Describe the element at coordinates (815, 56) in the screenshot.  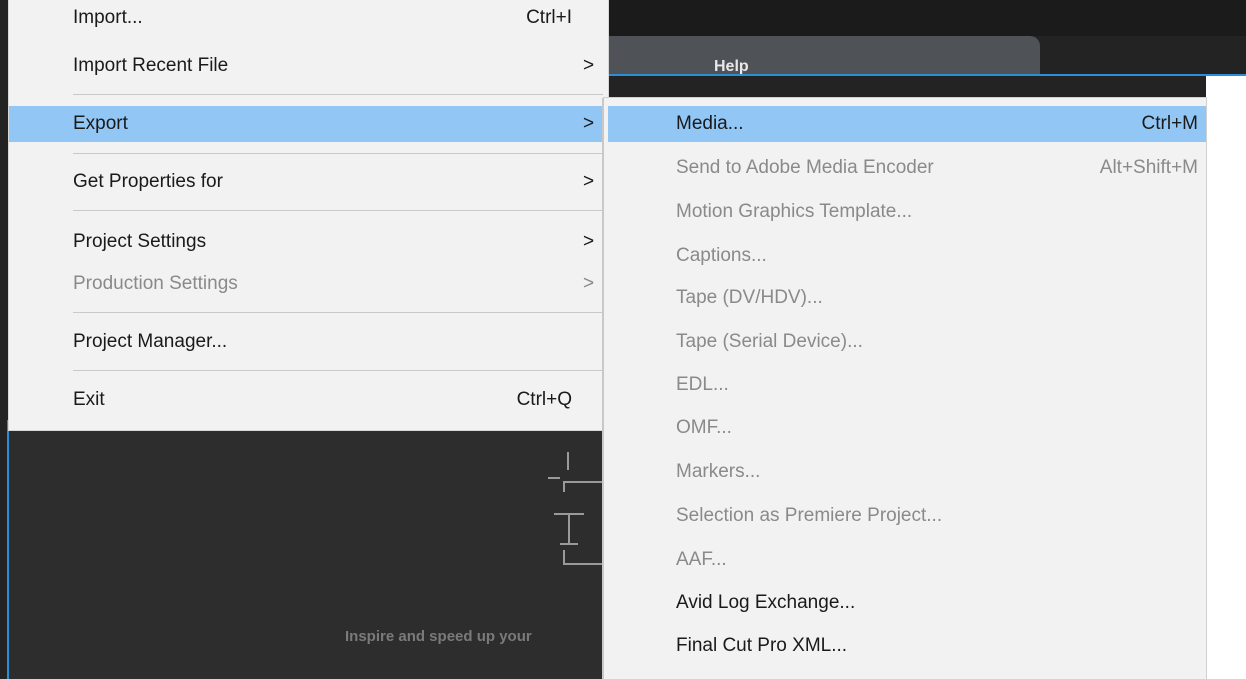
I see `help-menu-tab: Help` at that location.